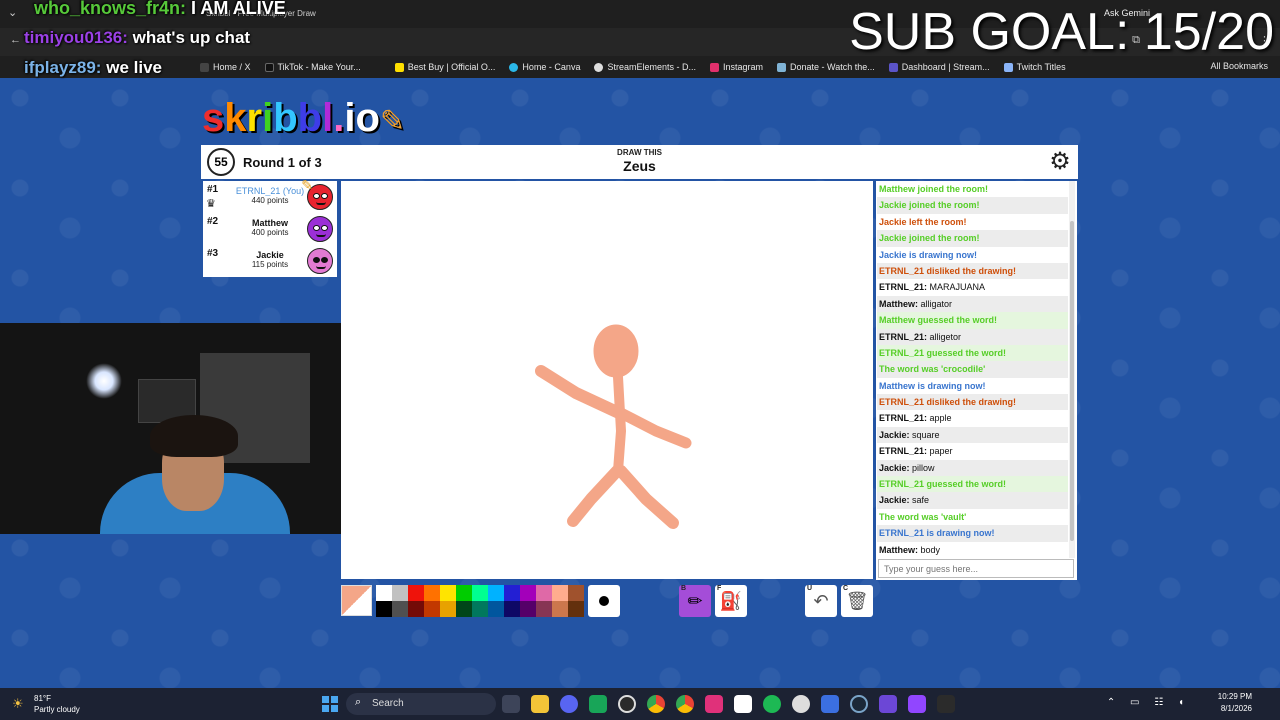  I want to click on overlay-chat-line: timiyou0136: what's up chat, so click(137, 38).